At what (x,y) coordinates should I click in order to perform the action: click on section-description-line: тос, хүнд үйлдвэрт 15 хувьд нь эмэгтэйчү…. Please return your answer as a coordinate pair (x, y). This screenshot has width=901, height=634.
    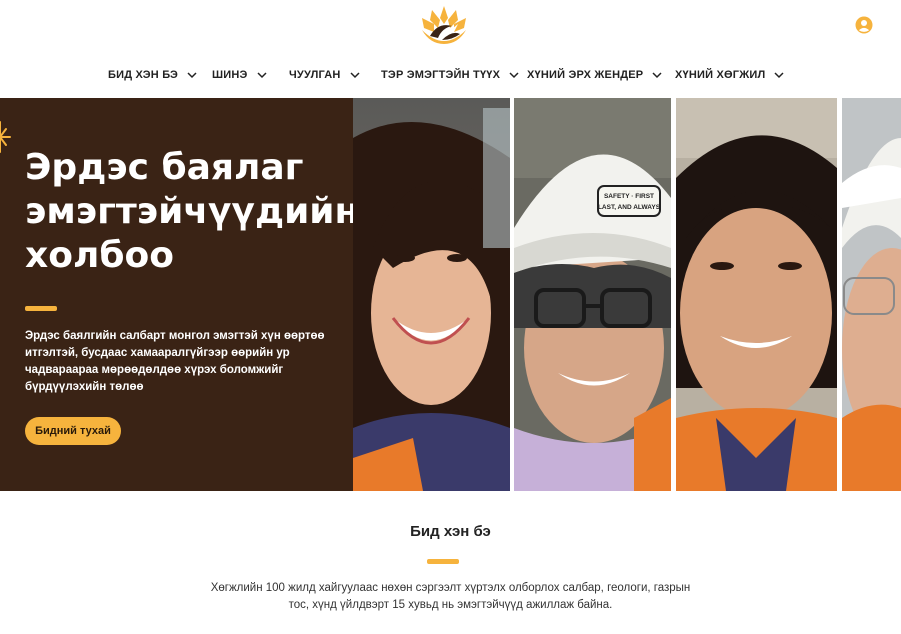
    Looking at the image, I should click on (450, 605).